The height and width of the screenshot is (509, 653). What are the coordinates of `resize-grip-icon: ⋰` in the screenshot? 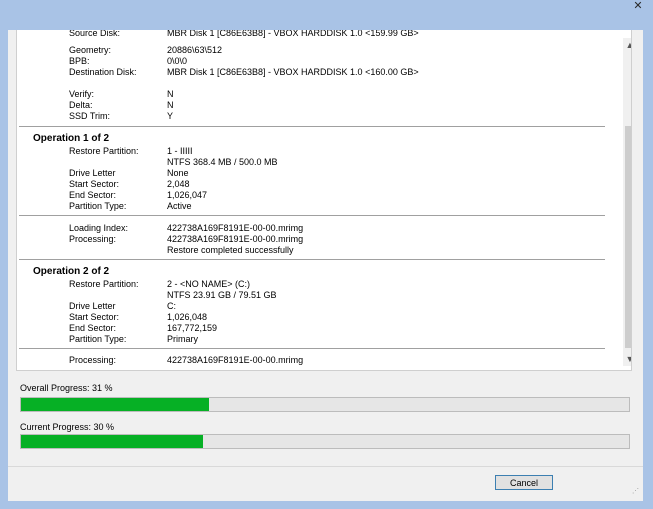 It's located at (636, 493).